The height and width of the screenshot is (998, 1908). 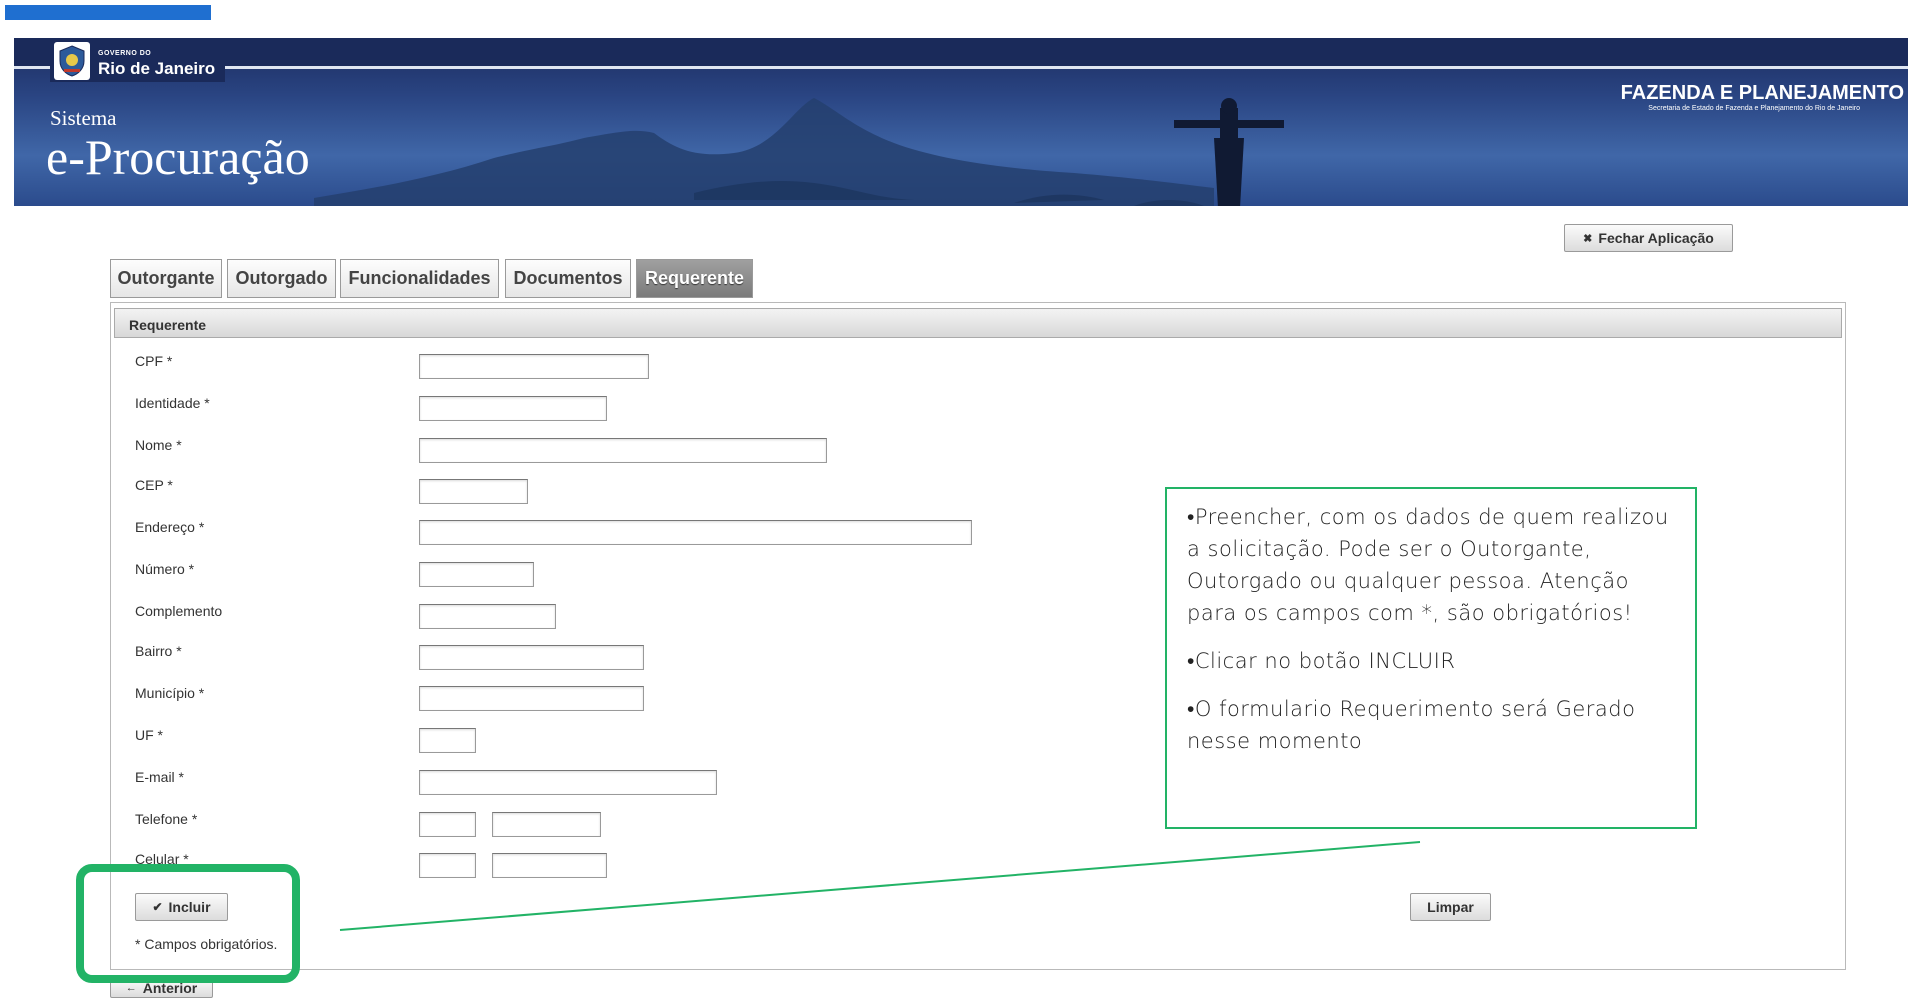 I want to click on banner-top-band, so click(x=961, y=52).